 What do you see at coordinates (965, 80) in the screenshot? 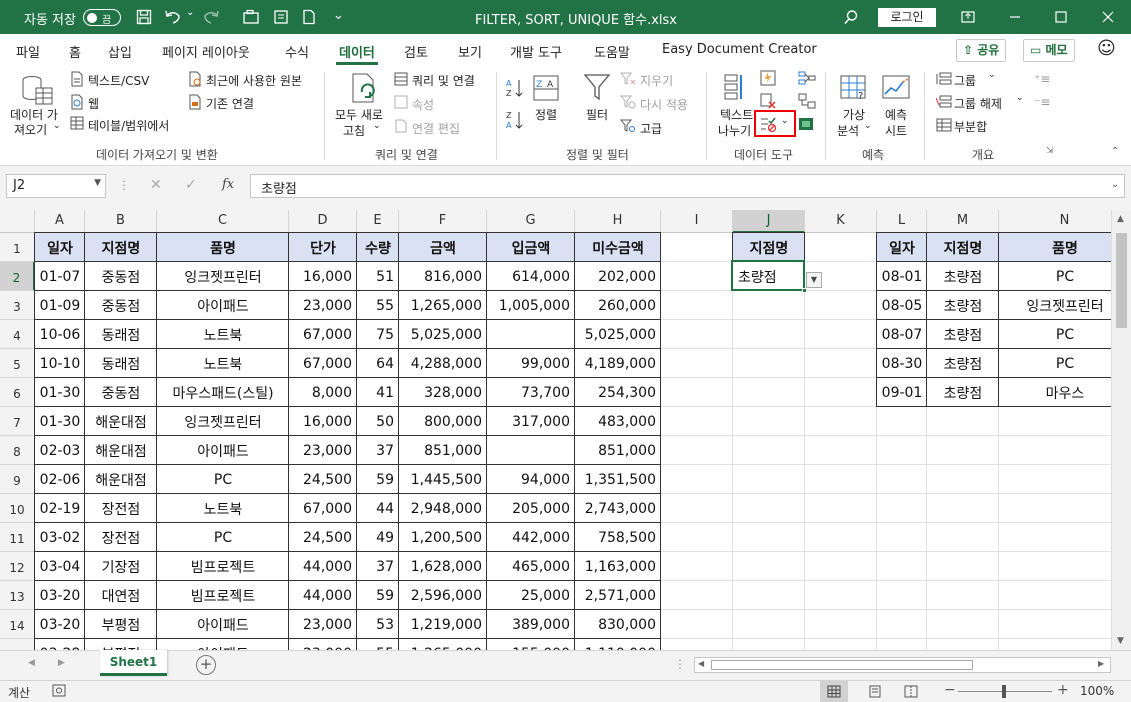
I see `group-button: 그룹` at bounding box center [965, 80].